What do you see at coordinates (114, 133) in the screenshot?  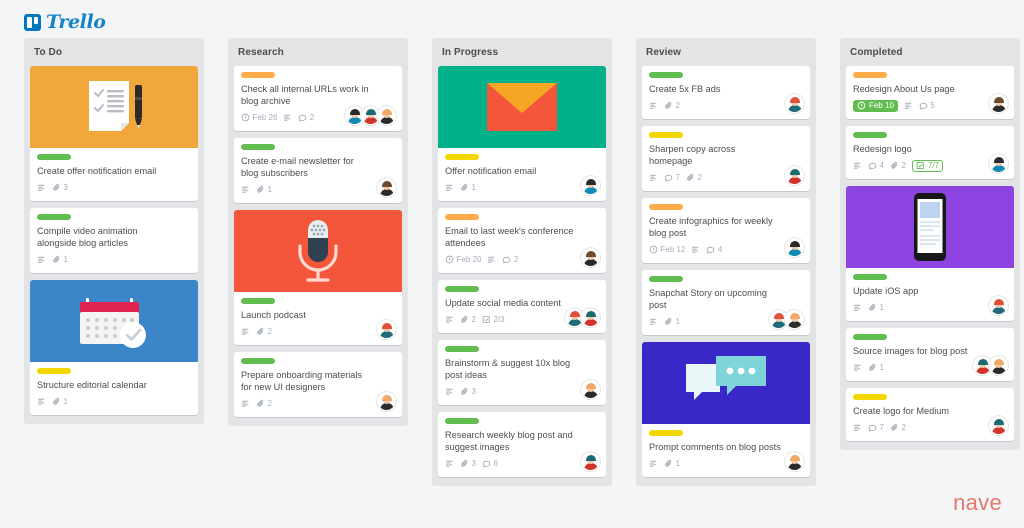 I see `board-card: Create offer notification email 3` at bounding box center [114, 133].